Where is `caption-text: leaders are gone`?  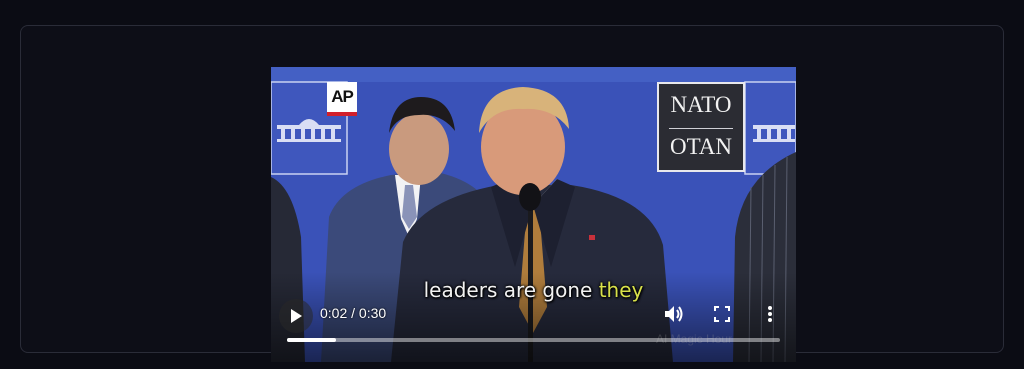
caption-text: leaders are gone is located at coordinates (511, 290).